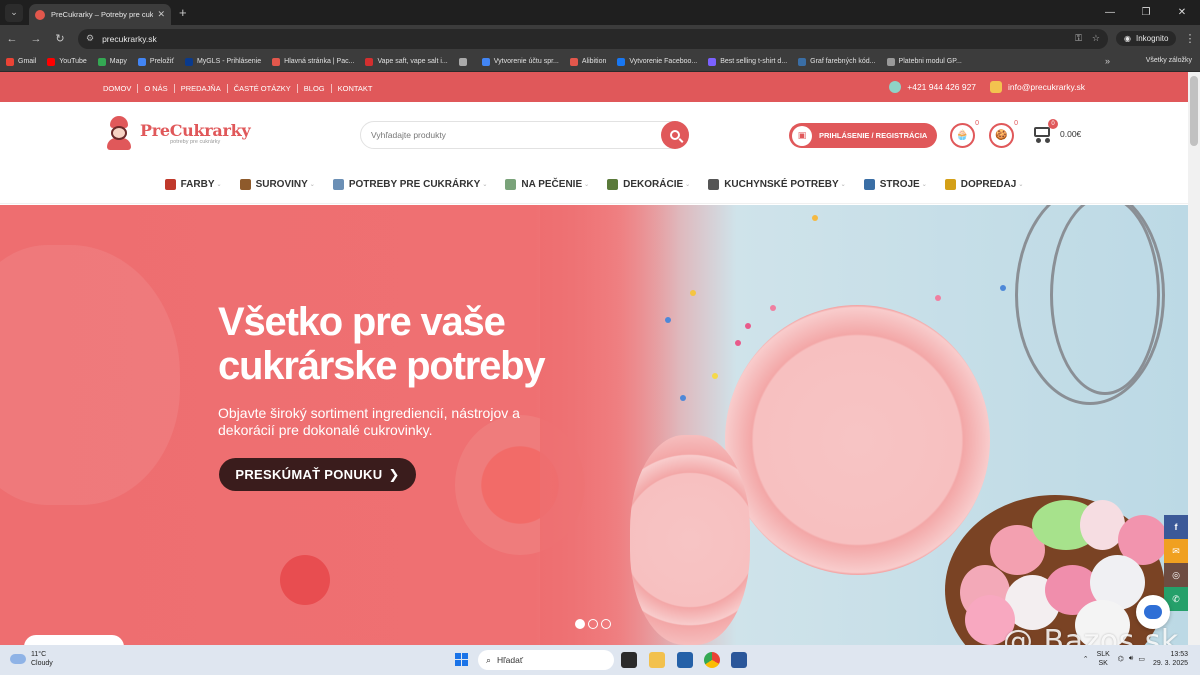 This screenshot has width=1200, height=675. What do you see at coordinates (112, 61) in the screenshot?
I see `bookmark-item: Mapy` at bounding box center [112, 61].